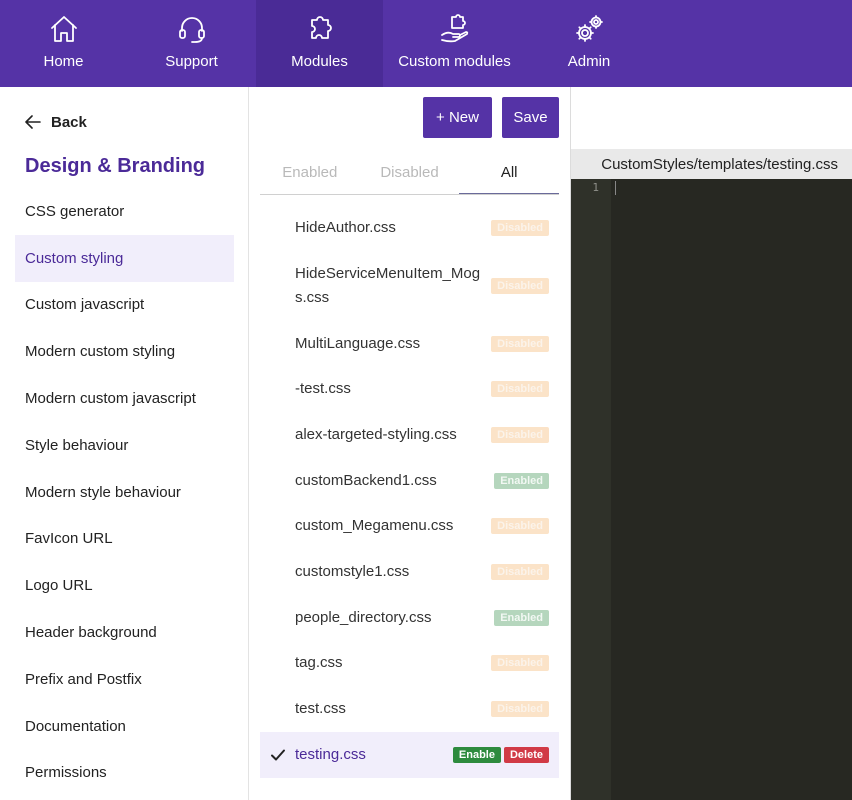 The image size is (852, 800). What do you see at coordinates (409, 664) in the screenshot?
I see `file-row: tag.css Disabled` at bounding box center [409, 664].